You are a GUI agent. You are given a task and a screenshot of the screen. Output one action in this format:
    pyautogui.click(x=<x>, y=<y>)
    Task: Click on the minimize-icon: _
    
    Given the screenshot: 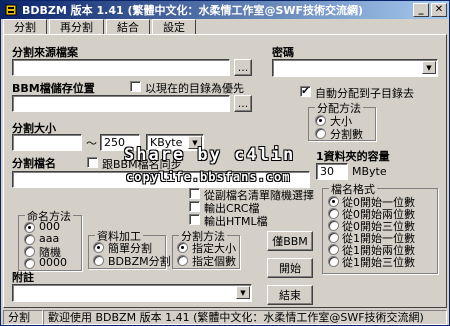 What is the action you would take?
    pyautogui.click(x=421, y=10)
    